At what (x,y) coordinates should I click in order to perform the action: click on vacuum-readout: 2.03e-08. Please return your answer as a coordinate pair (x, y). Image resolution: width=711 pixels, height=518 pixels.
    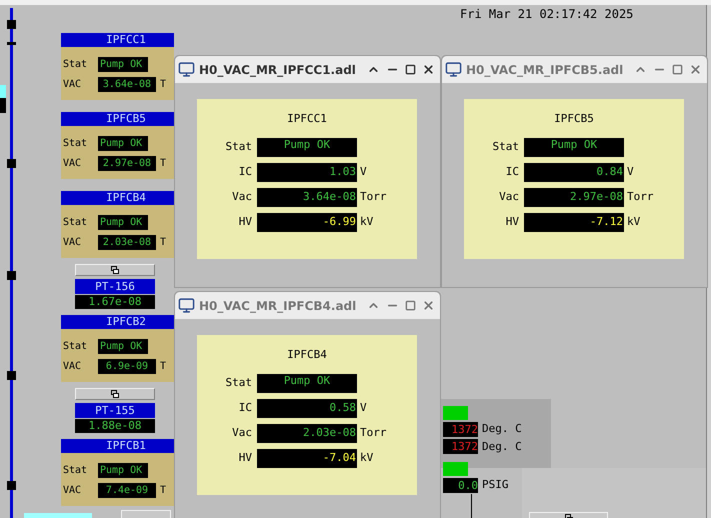
    Looking at the image, I should click on (127, 242).